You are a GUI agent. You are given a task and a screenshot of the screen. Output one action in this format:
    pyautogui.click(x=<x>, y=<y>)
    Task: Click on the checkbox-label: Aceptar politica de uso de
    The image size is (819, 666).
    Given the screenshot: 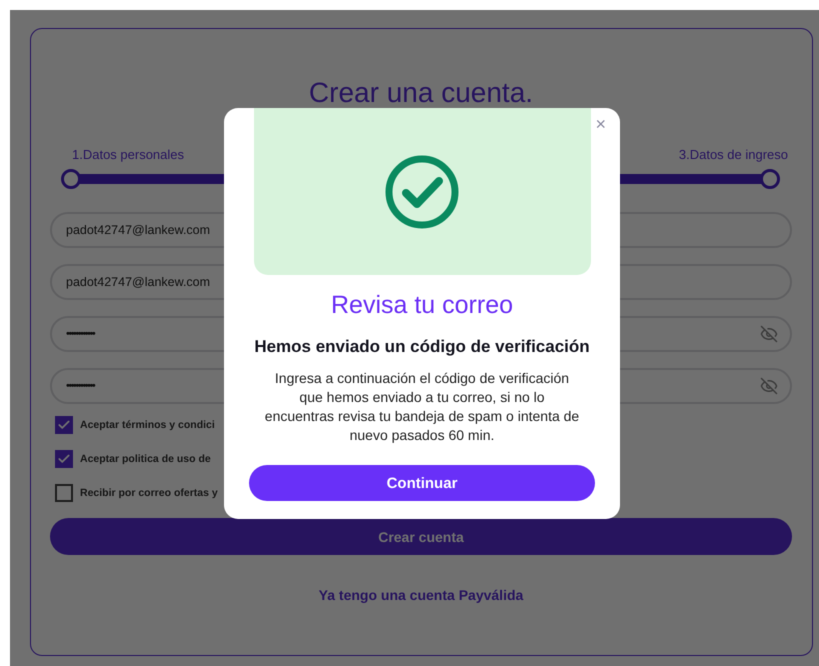 What is the action you would take?
    pyautogui.click(x=145, y=459)
    